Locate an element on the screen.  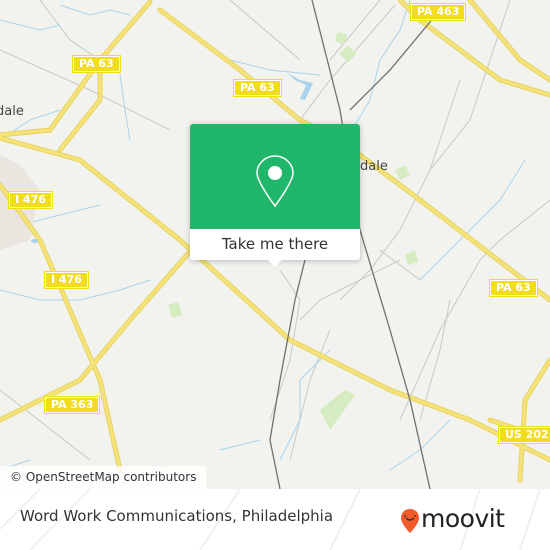
popup-tail is located at coordinates (275, 262).